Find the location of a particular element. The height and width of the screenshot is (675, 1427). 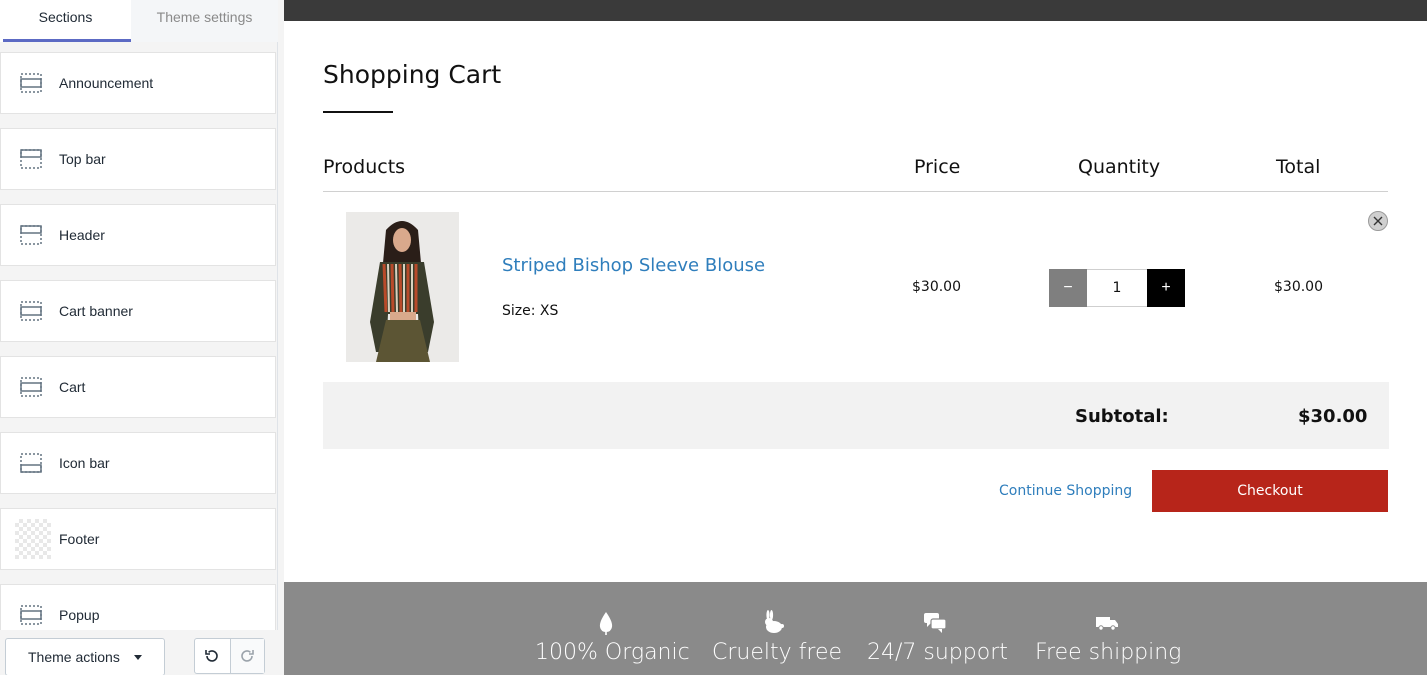

section-item-header: Header is located at coordinates (138, 235).